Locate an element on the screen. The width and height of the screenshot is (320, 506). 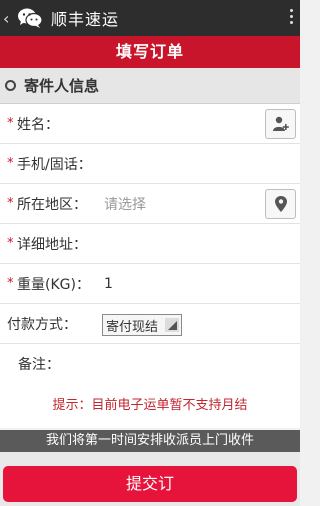
name-row: * 姓名： is located at coordinates (150, 124).